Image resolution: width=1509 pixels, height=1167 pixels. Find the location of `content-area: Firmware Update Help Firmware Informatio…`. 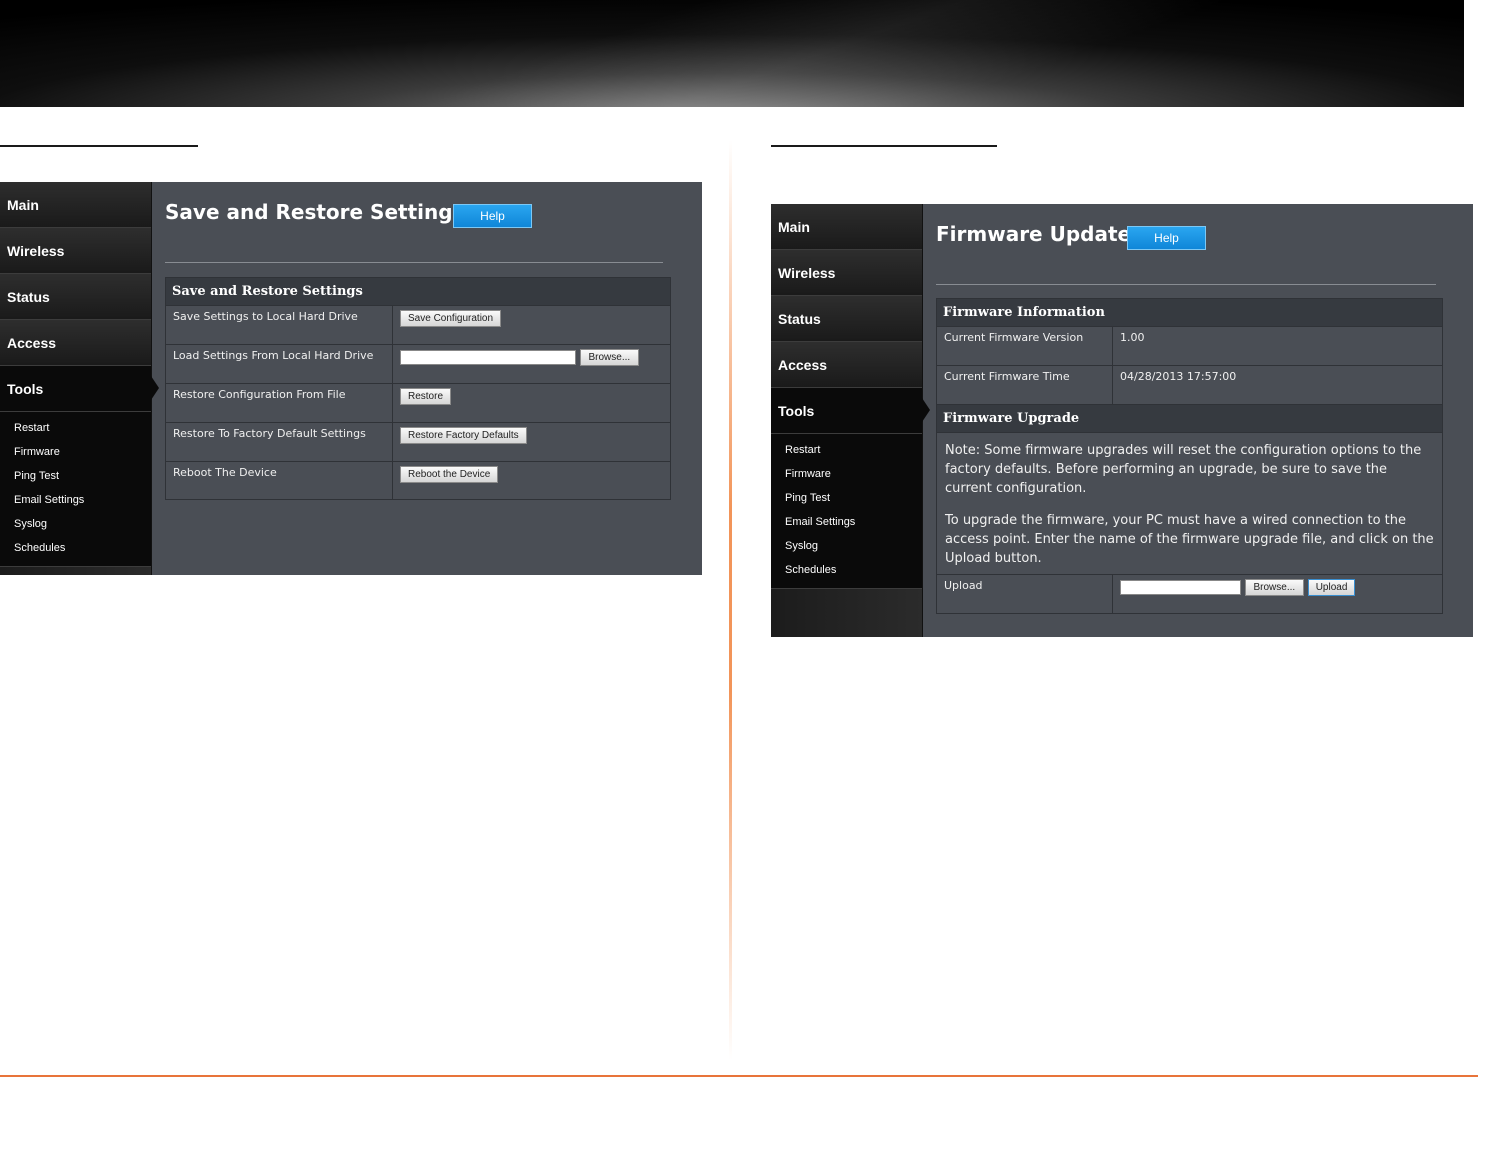

content-area: Firmware Update Help Firmware Informatio… is located at coordinates (1198, 420).